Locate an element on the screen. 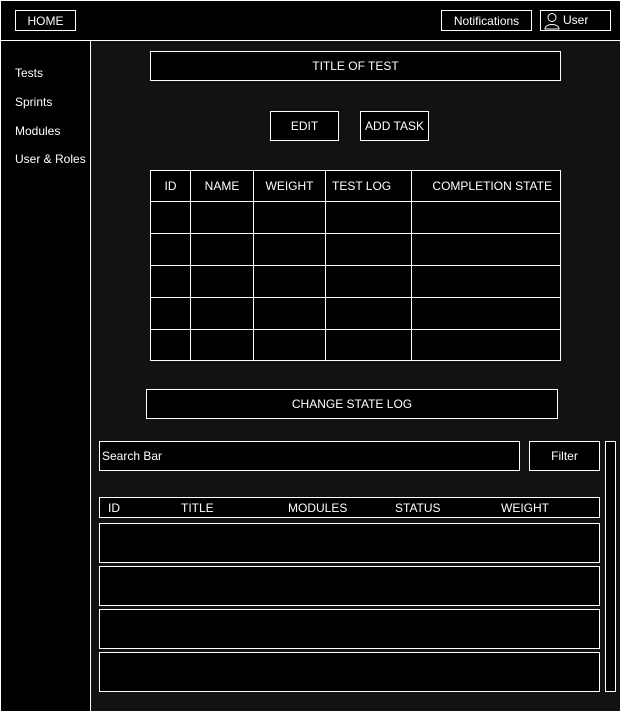 The width and height of the screenshot is (621, 712). sidebar-item-user-roles: User & Roles is located at coordinates (50, 159).